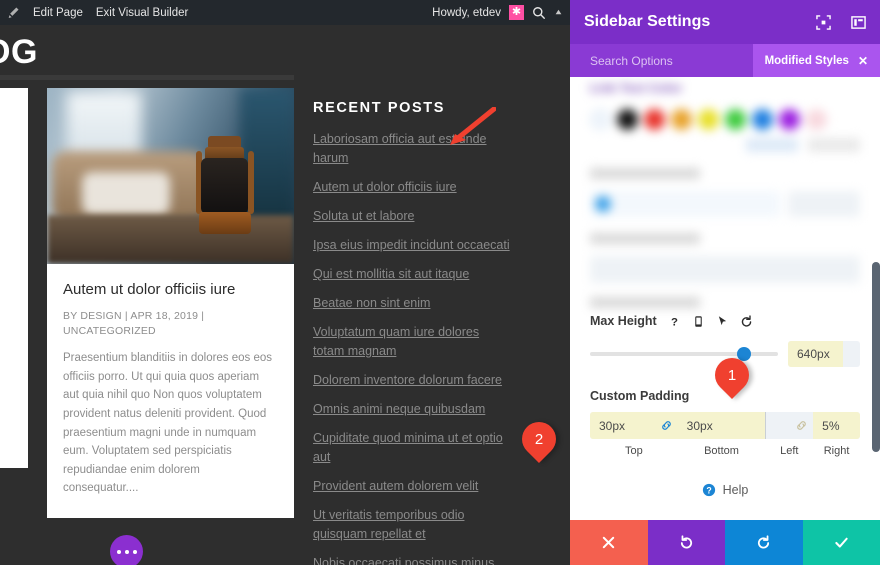 This screenshot has width=880, height=565. I want to click on recent-post-link: Cupiditate quod minima ut et optio aut, so click(413, 448).